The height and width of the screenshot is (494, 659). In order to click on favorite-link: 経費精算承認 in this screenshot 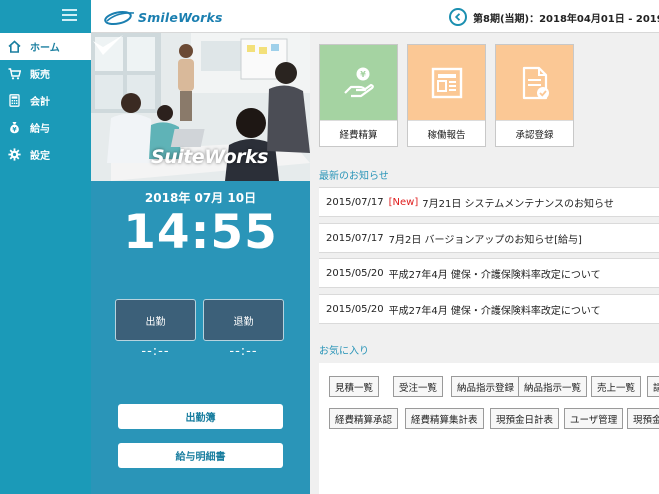, I will do `click(364, 418)`.